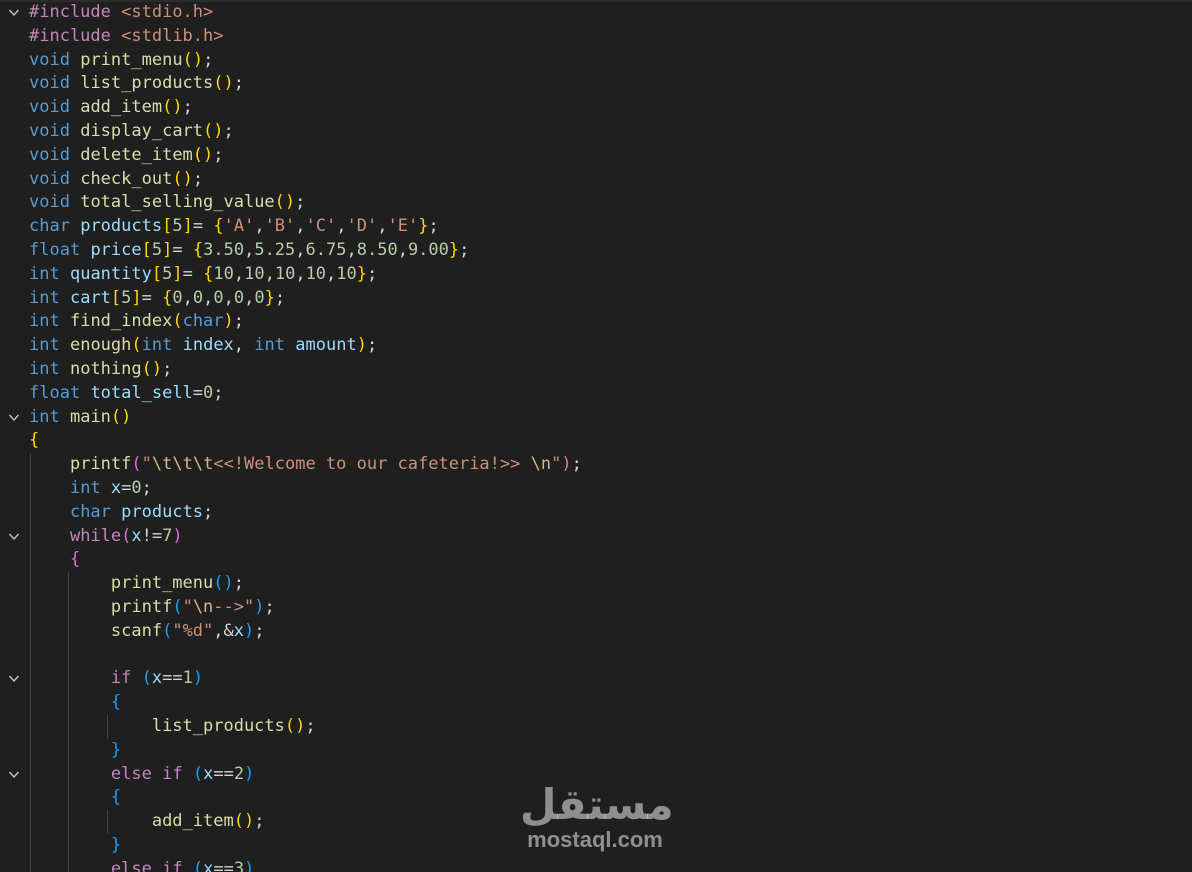 This screenshot has width=1192, height=872. Describe the element at coordinates (203, 275) in the screenshot. I see `code-text: int quantity[5]= {10,10,10,10,10};` at that location.